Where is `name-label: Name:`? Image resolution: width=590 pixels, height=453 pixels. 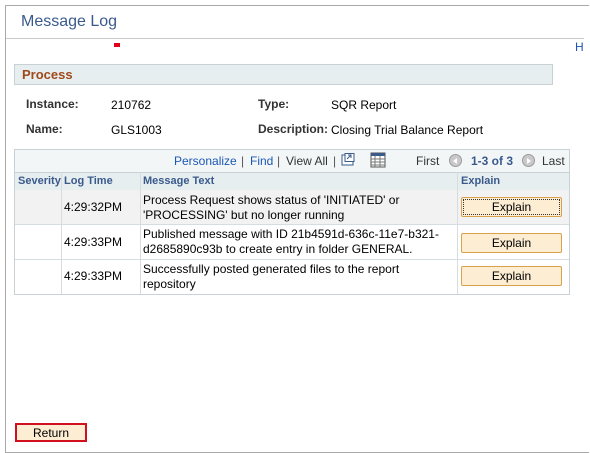
name-label: Name: is located at coordinates (44, 129).